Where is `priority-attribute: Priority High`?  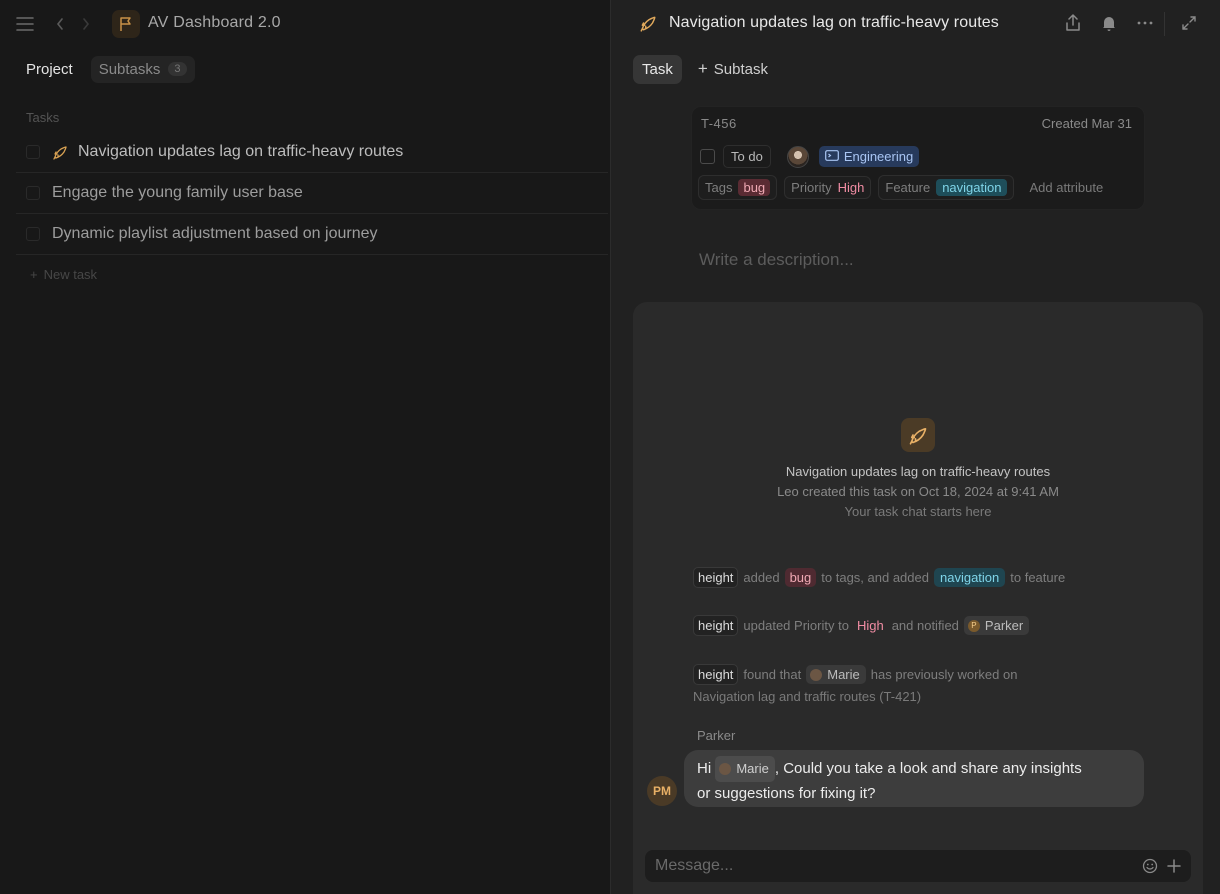
priority-attribute: Priority High is located at coordinates (828, 187).